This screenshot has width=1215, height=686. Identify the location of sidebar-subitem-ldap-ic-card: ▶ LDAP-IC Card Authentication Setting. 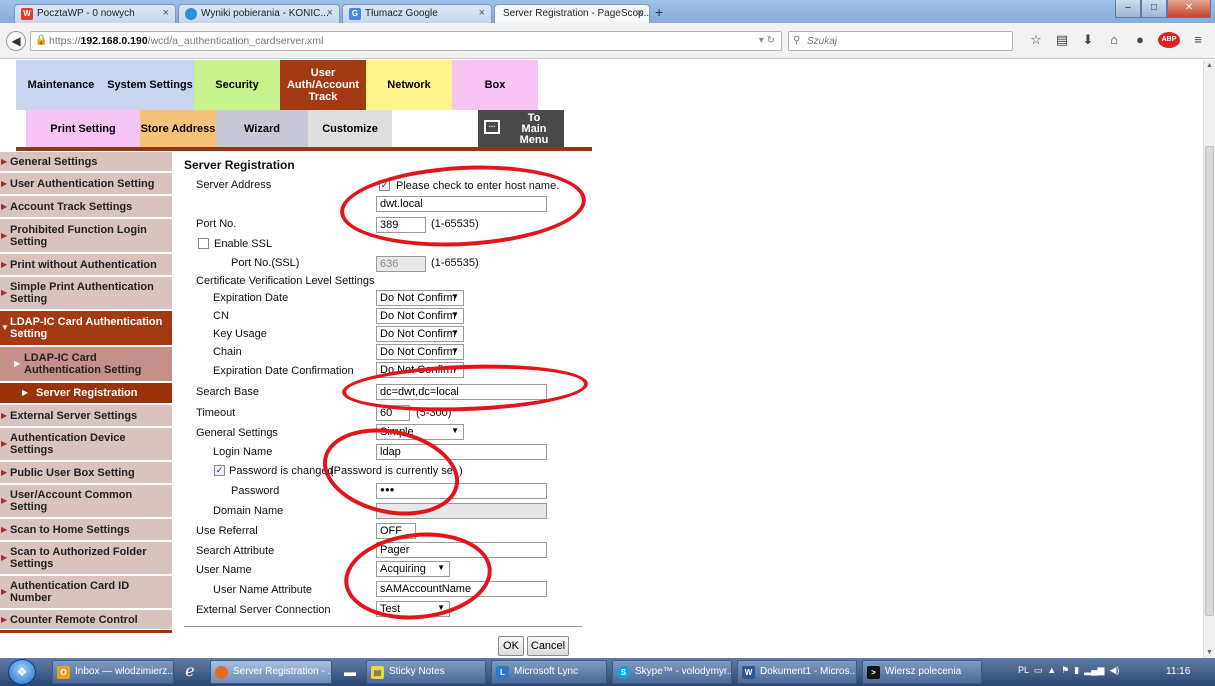
(86, 364).